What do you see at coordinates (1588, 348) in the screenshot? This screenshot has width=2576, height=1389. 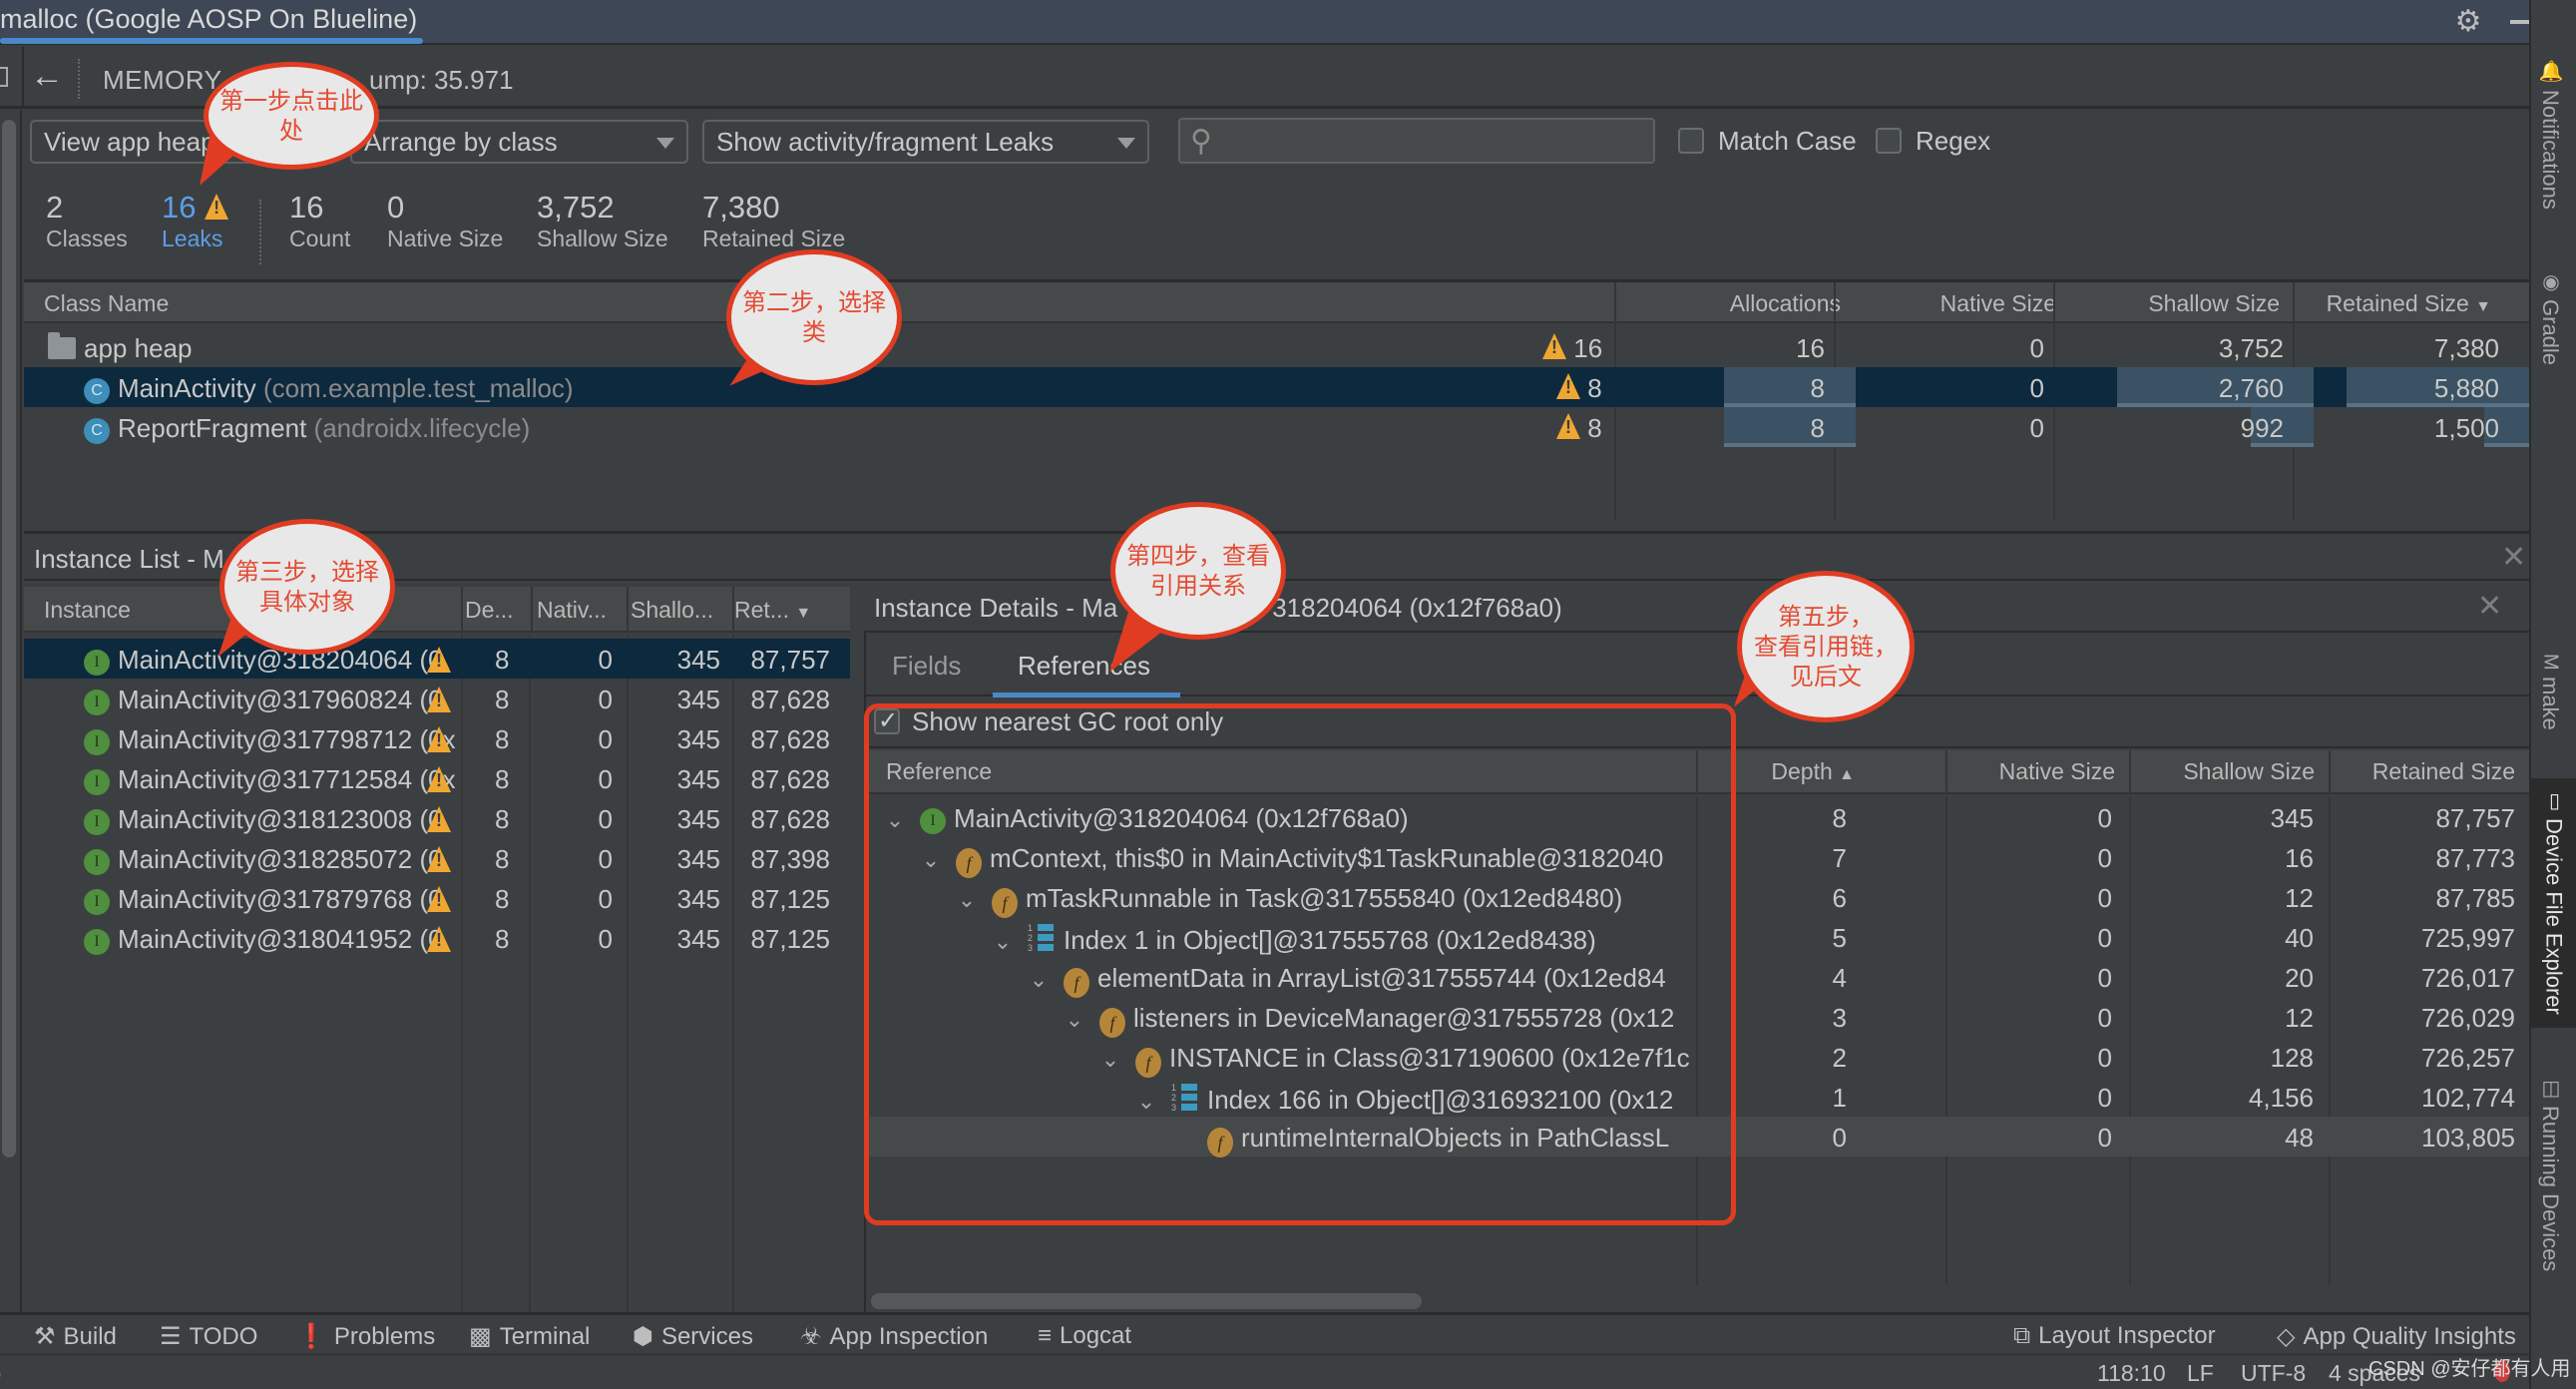 I see `leak-count: 16` at bounding box center [1588, 348].